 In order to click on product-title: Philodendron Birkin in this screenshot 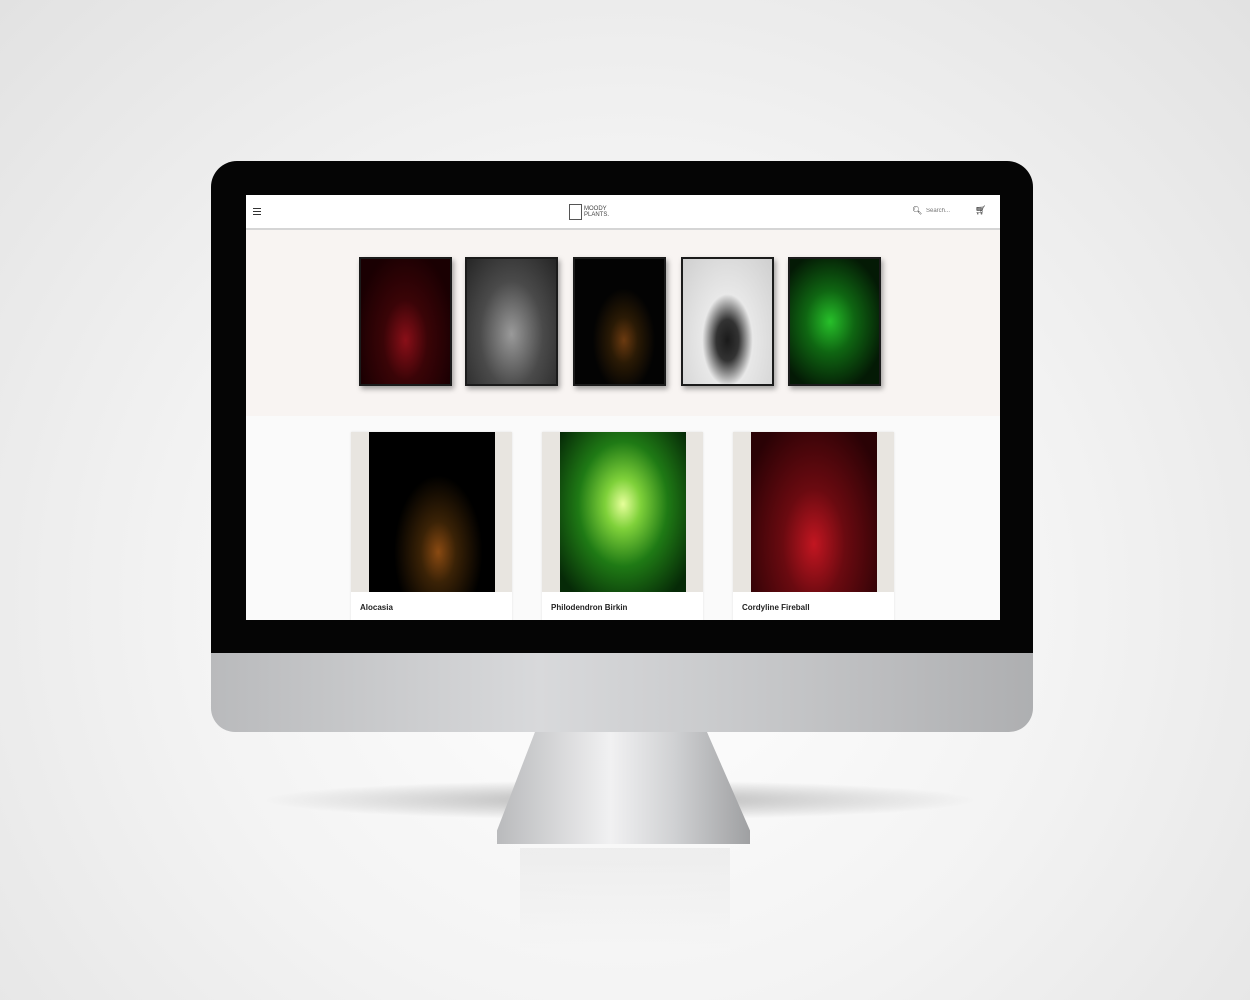, I will do `click(589, 607)`.